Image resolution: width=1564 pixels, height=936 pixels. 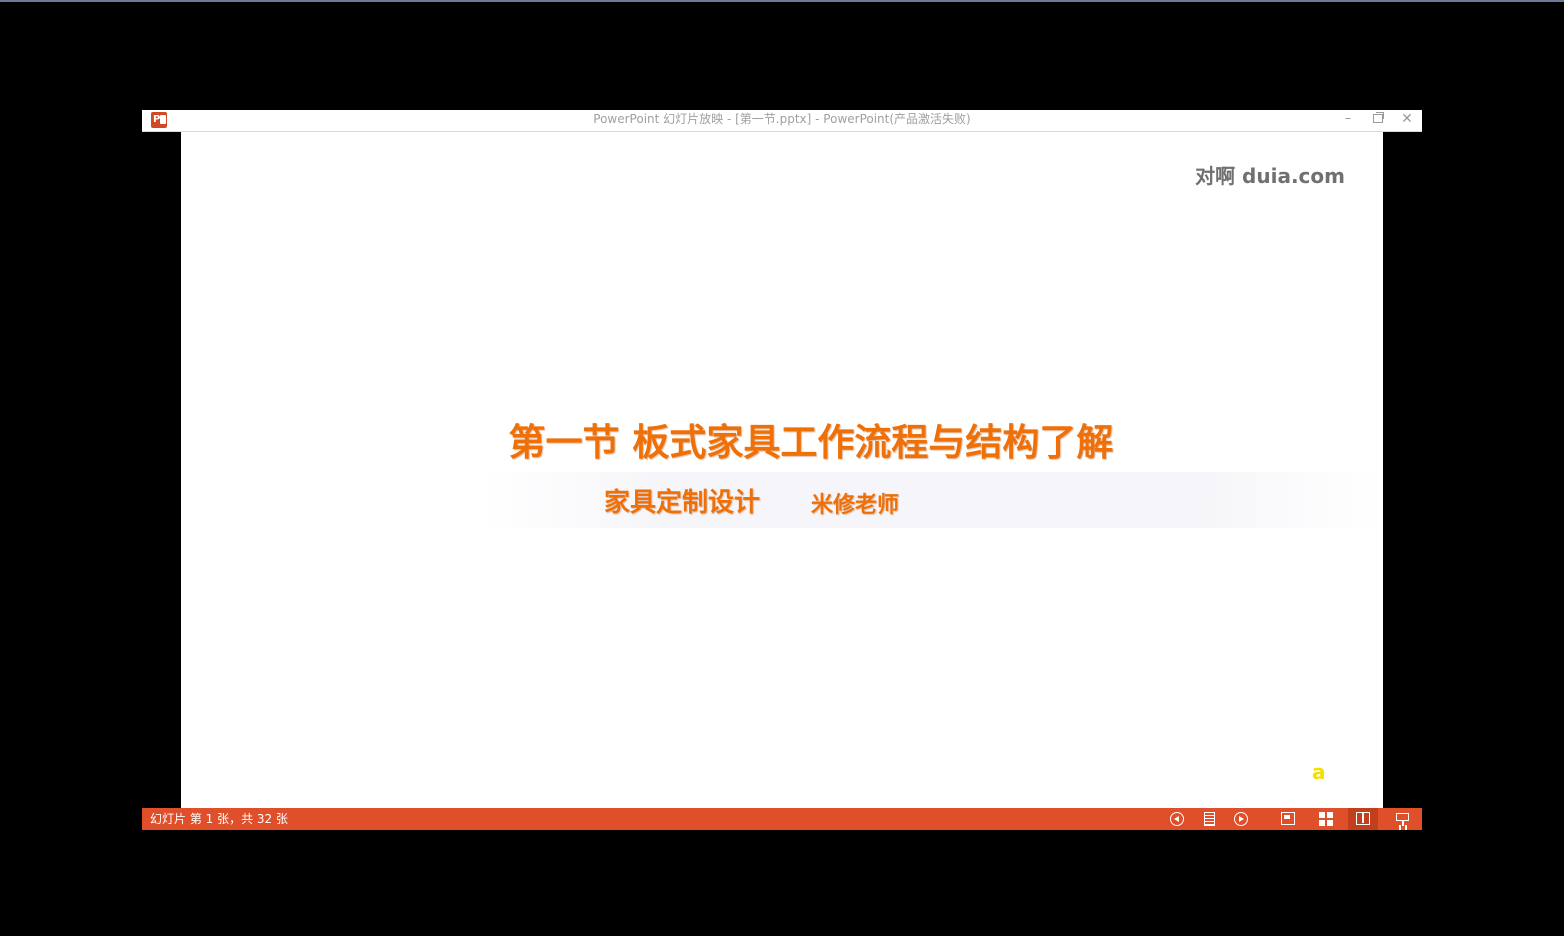 I want to click on next-icon, so click(x=1241, y=819).